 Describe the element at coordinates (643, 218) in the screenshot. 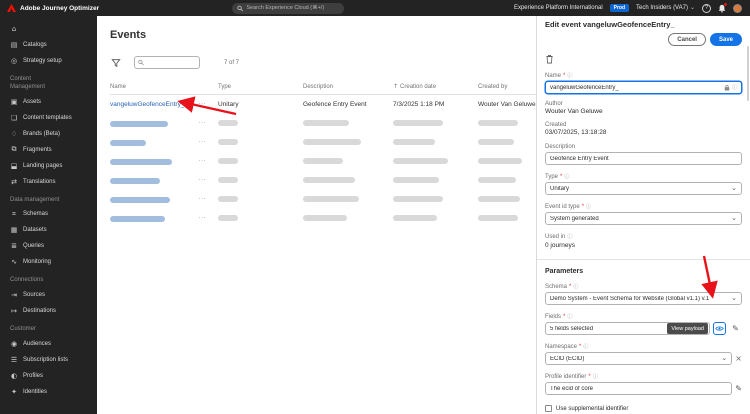

I see `event-id-type-select: System generated ⌄` at that location.